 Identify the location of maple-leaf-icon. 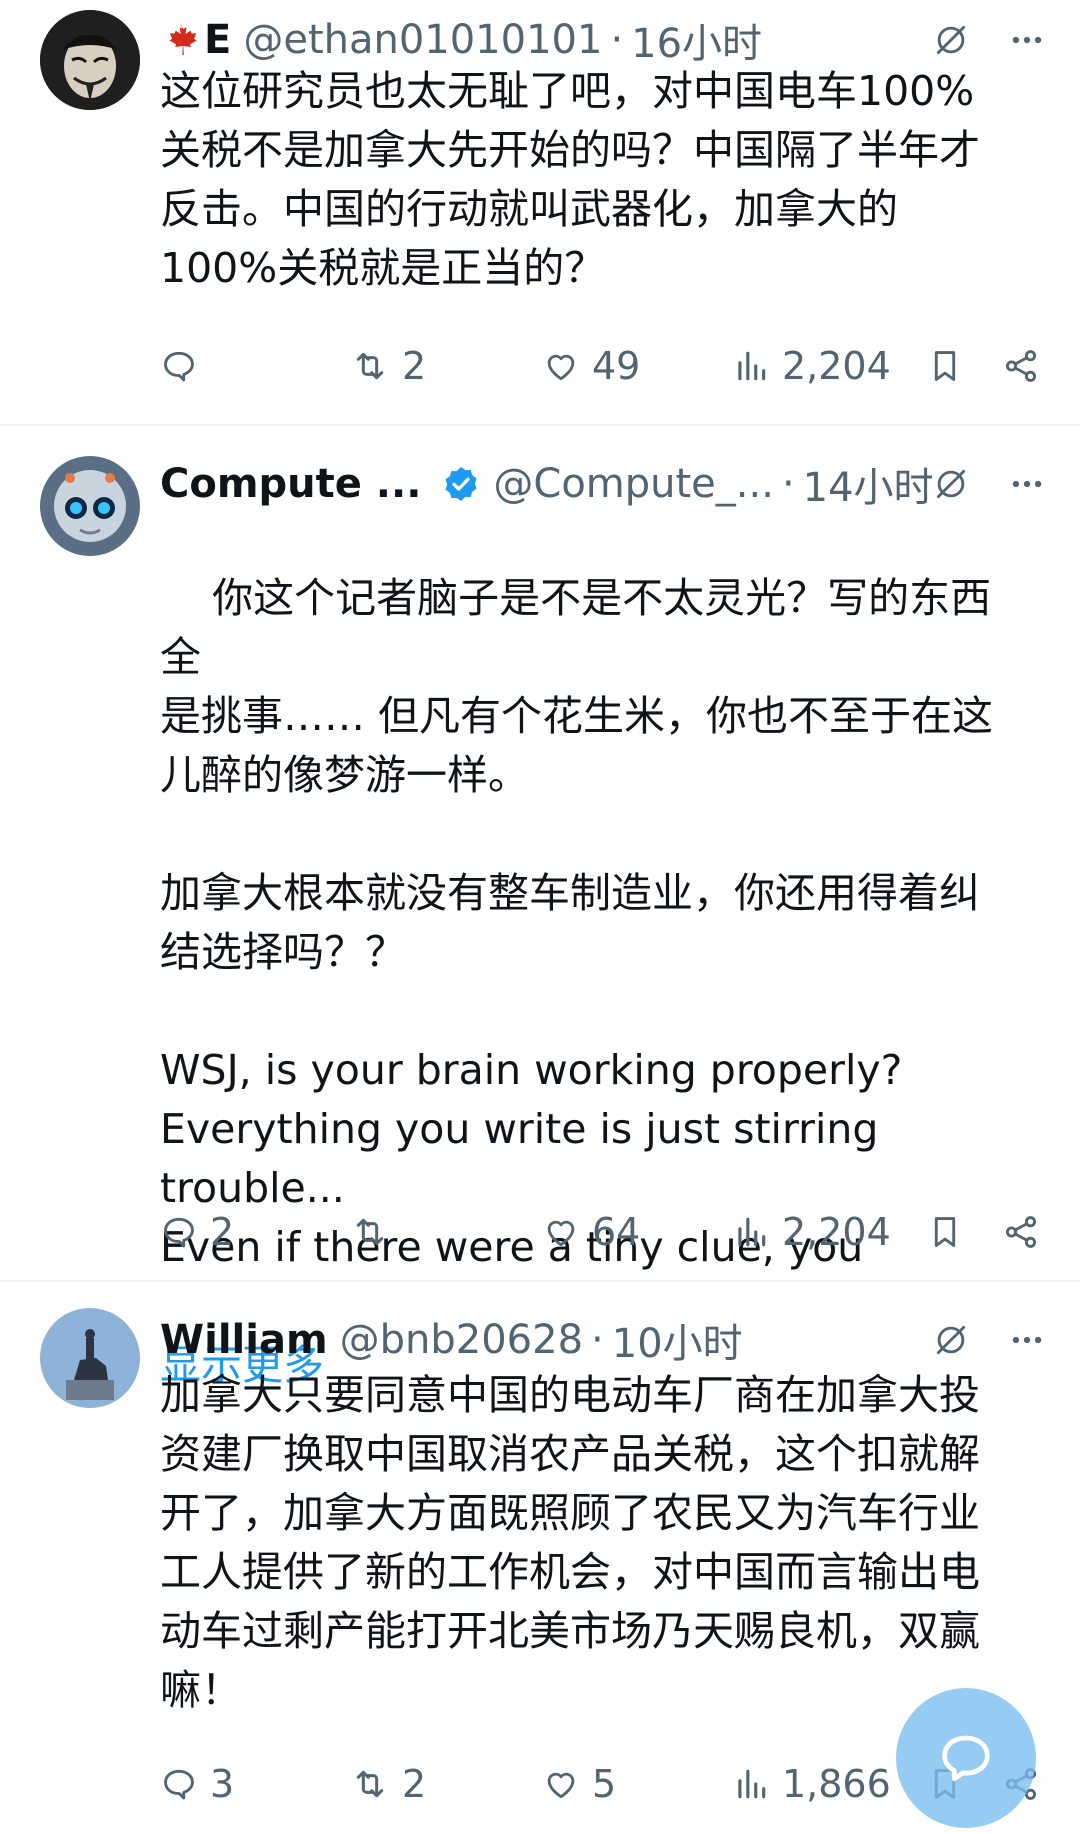
(180, 40).